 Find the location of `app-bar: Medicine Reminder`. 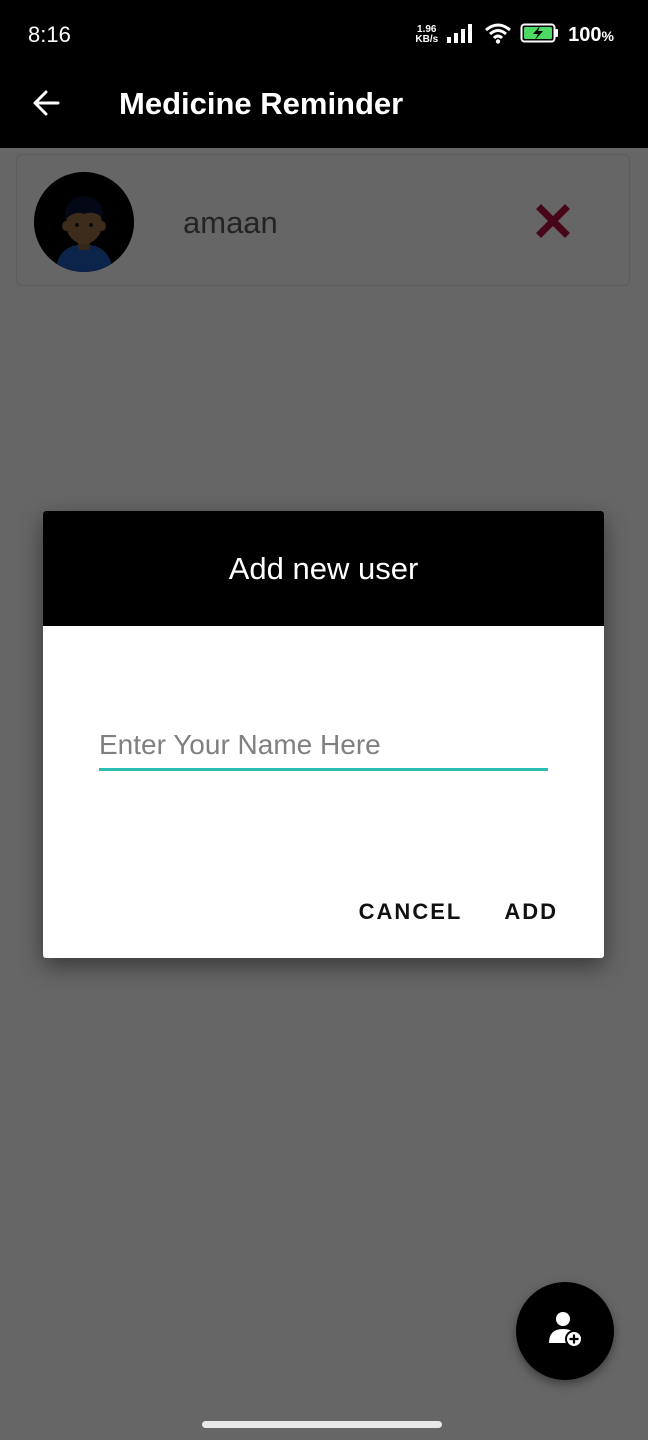

app-bar: Medicine Reminder is located at coordinates (324, 109).